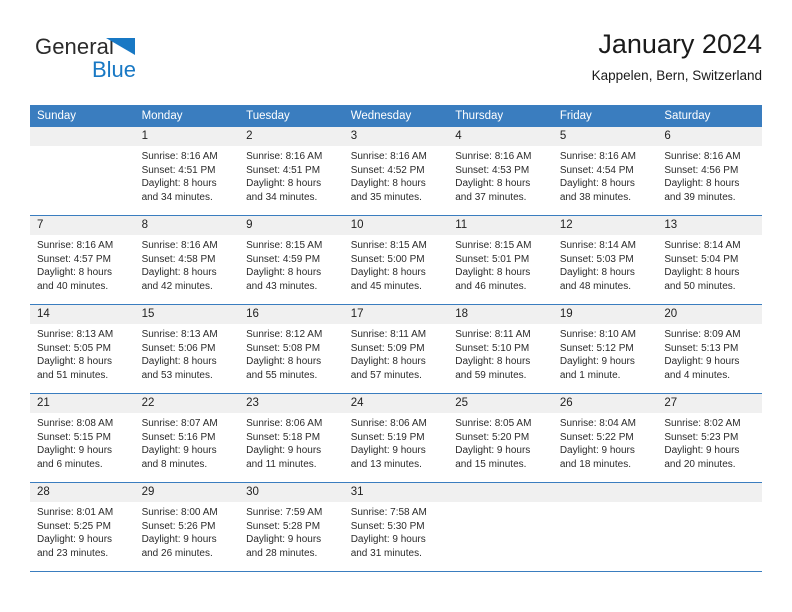 Image resolution: width=792 pixels, height=612 pixels. Describe the element at coordinates (82, 225) in the screenshot. I see `day-number: 7` at that location.